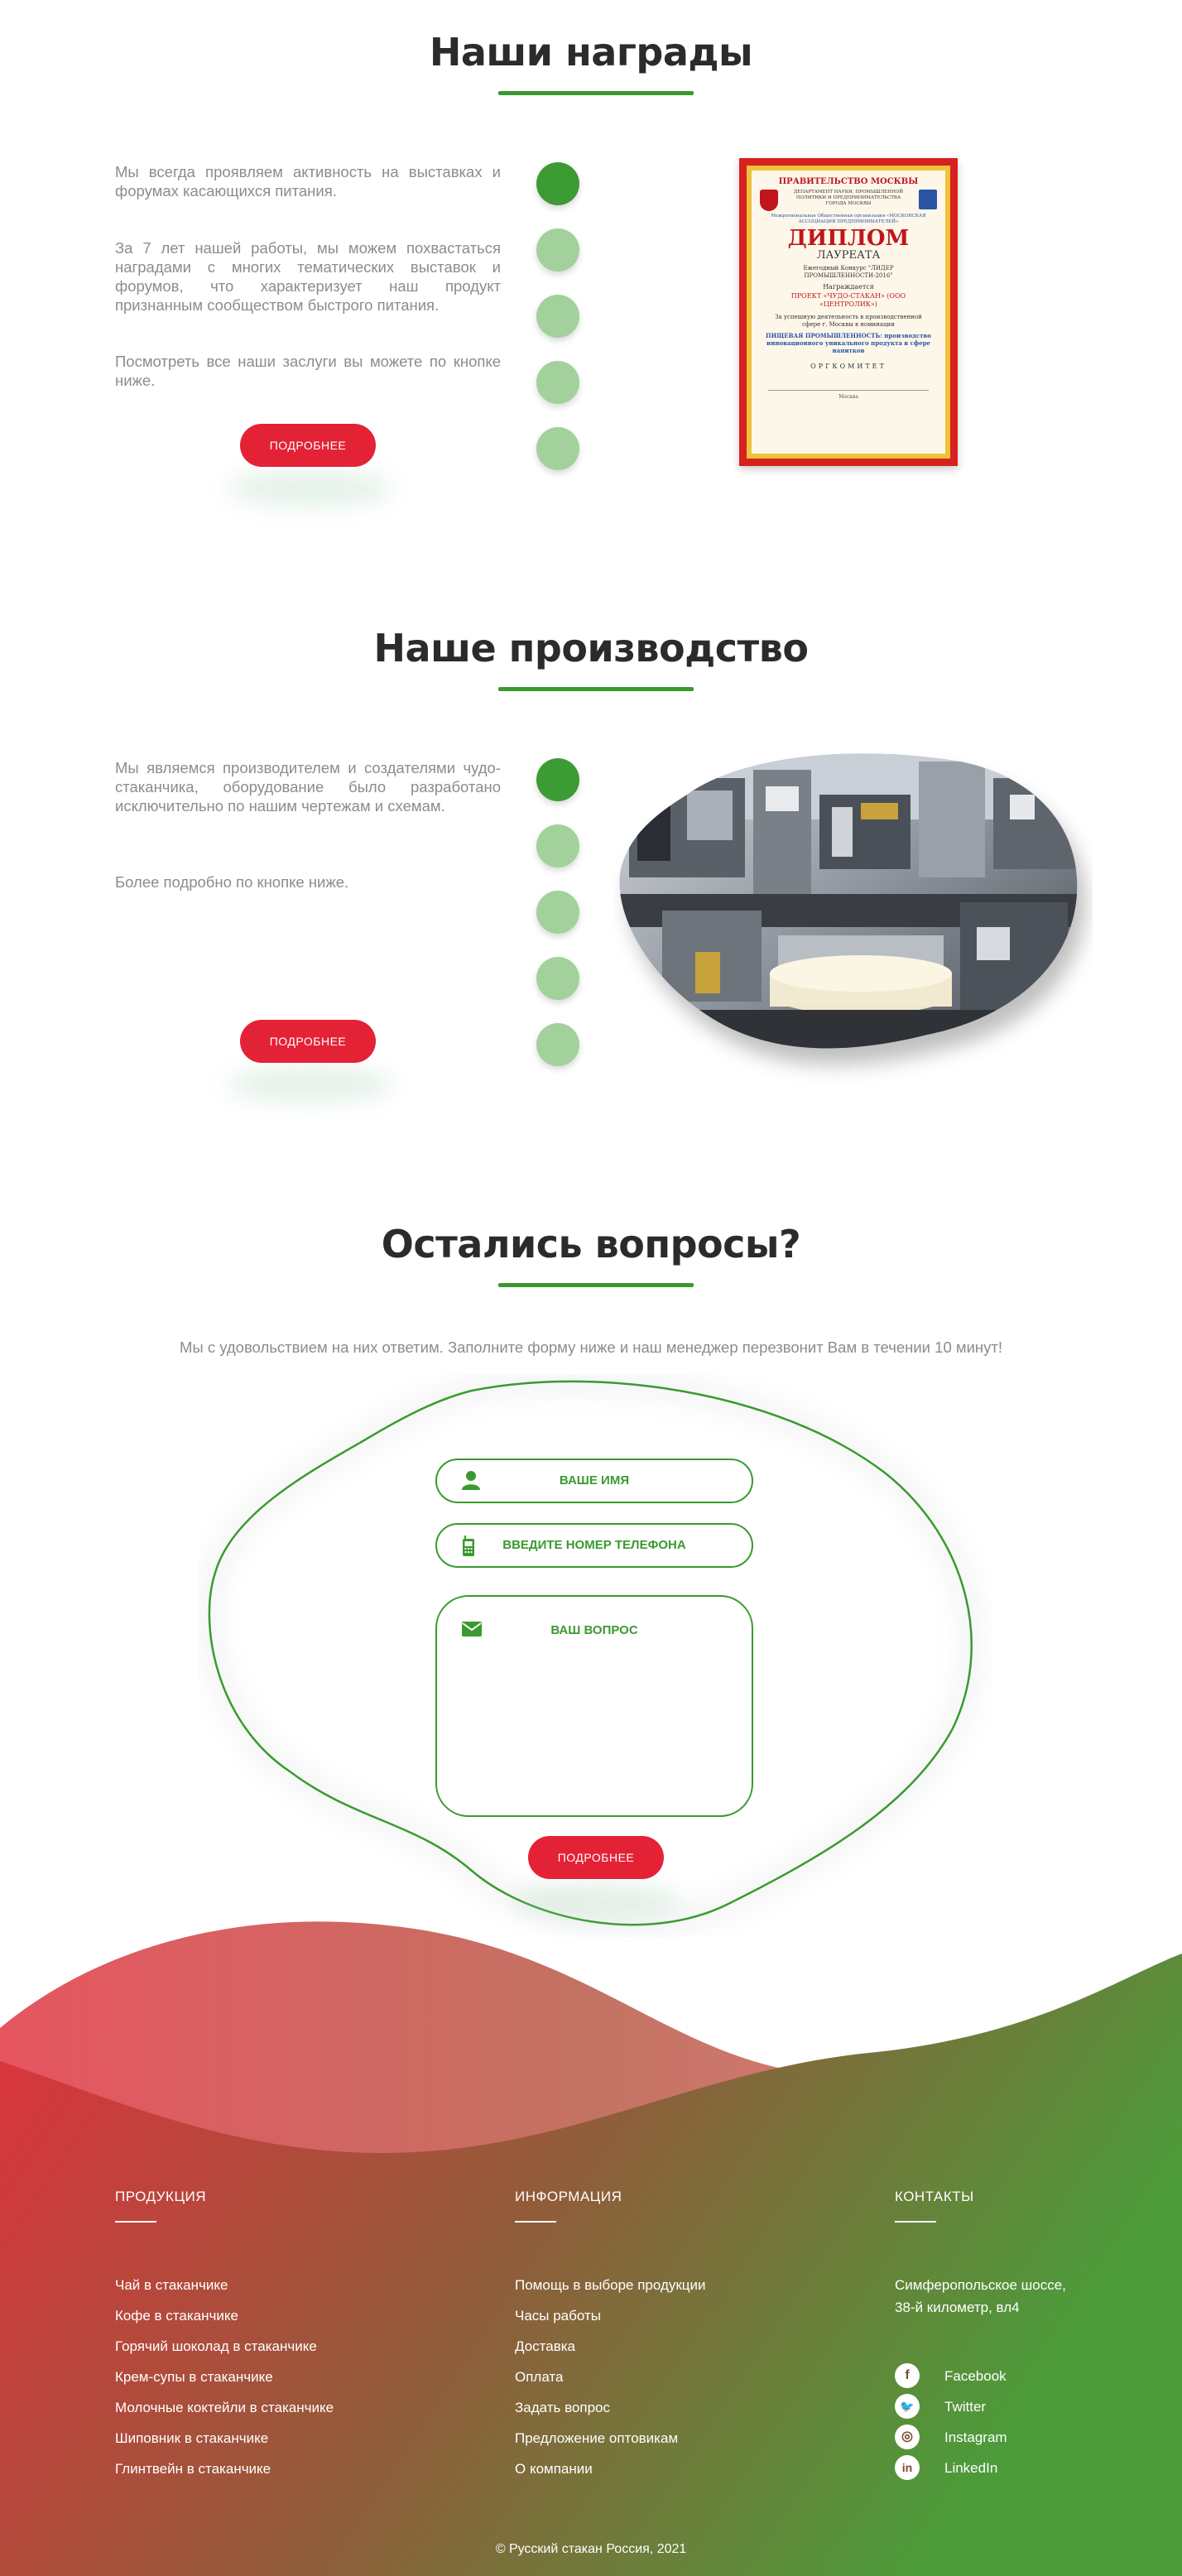 Image resolution: width=1182 pixels, height=2576 pixels. I want to click on questions-title-underline, so click(596, 1285).